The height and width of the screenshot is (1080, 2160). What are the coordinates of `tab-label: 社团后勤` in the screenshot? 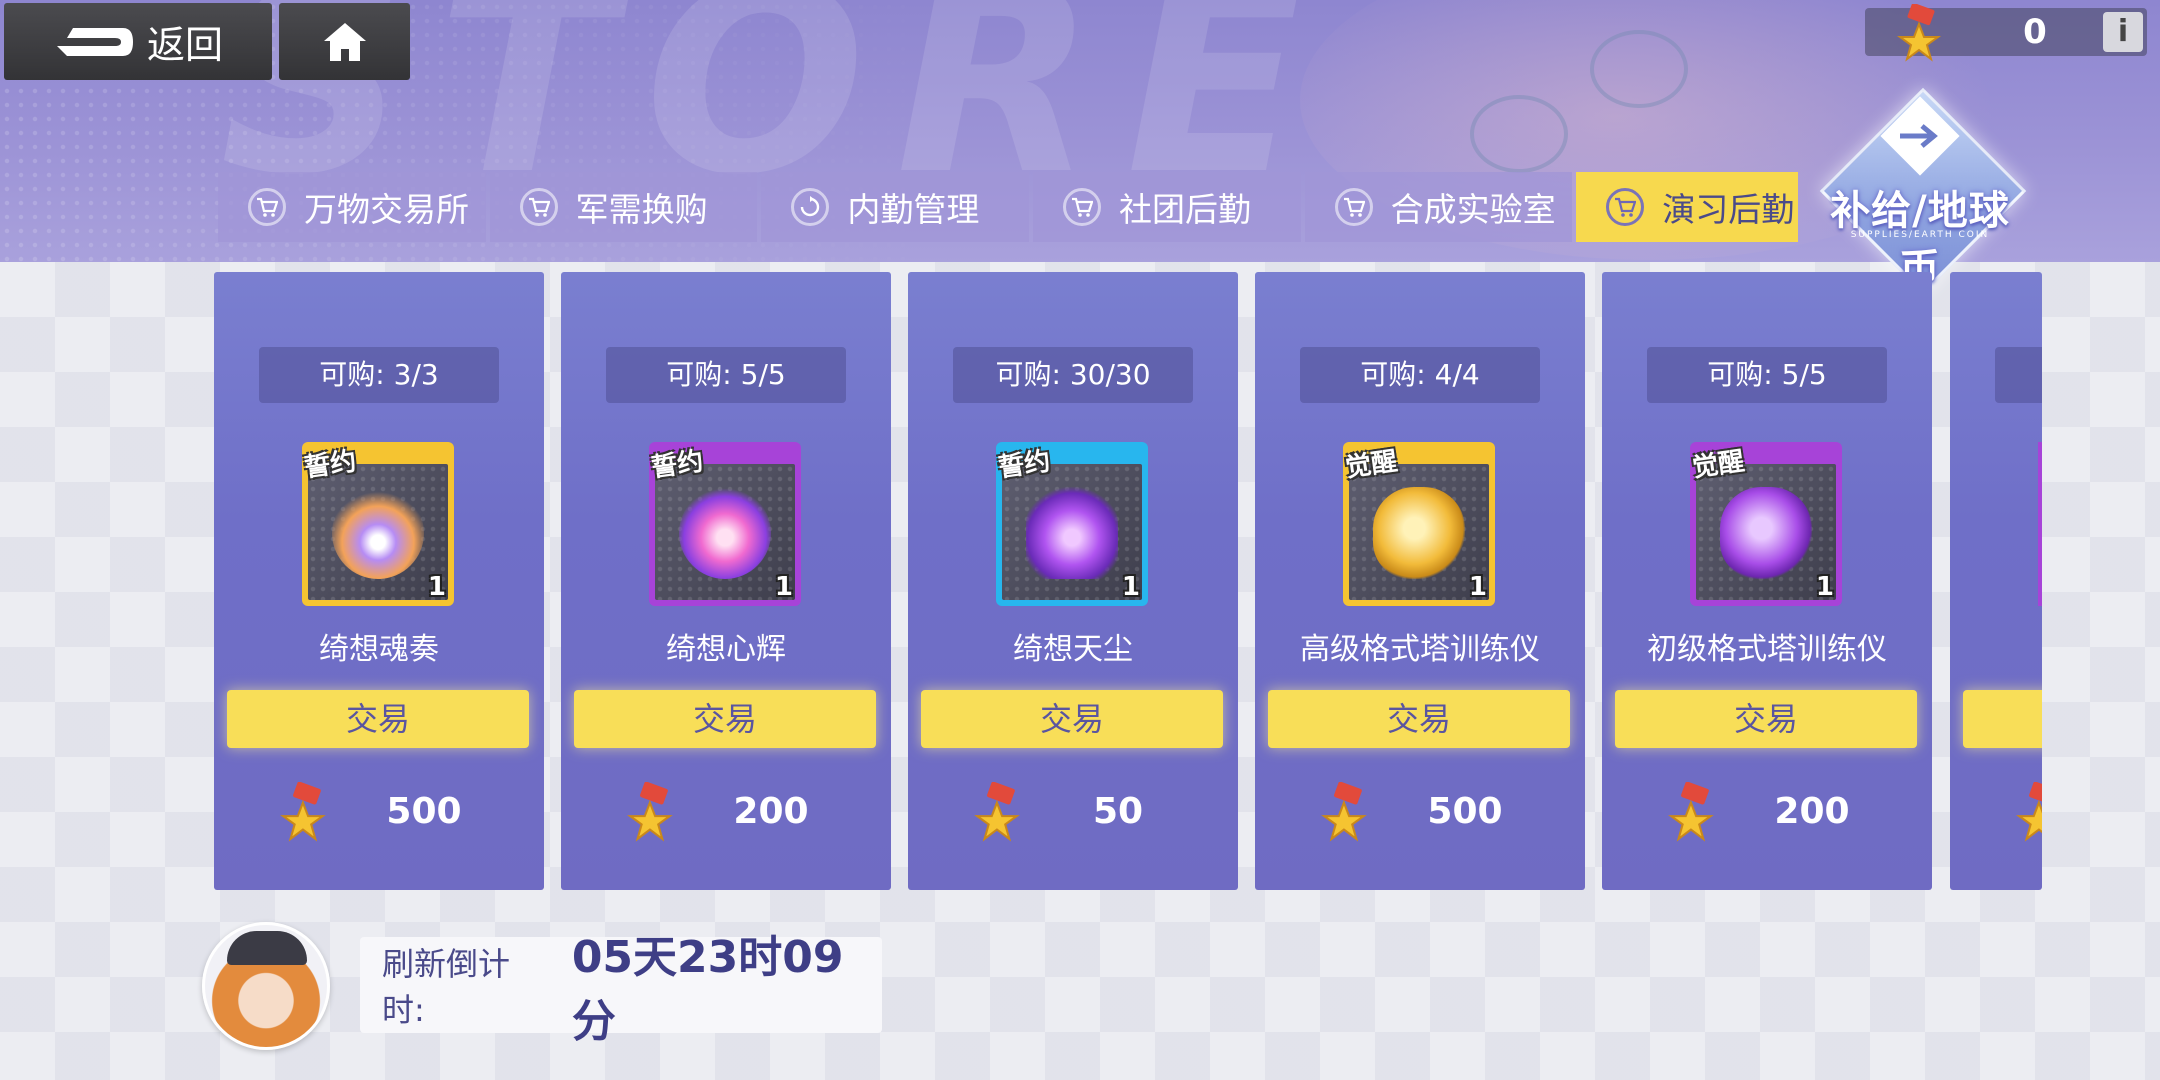 It's located at (1184, 209).